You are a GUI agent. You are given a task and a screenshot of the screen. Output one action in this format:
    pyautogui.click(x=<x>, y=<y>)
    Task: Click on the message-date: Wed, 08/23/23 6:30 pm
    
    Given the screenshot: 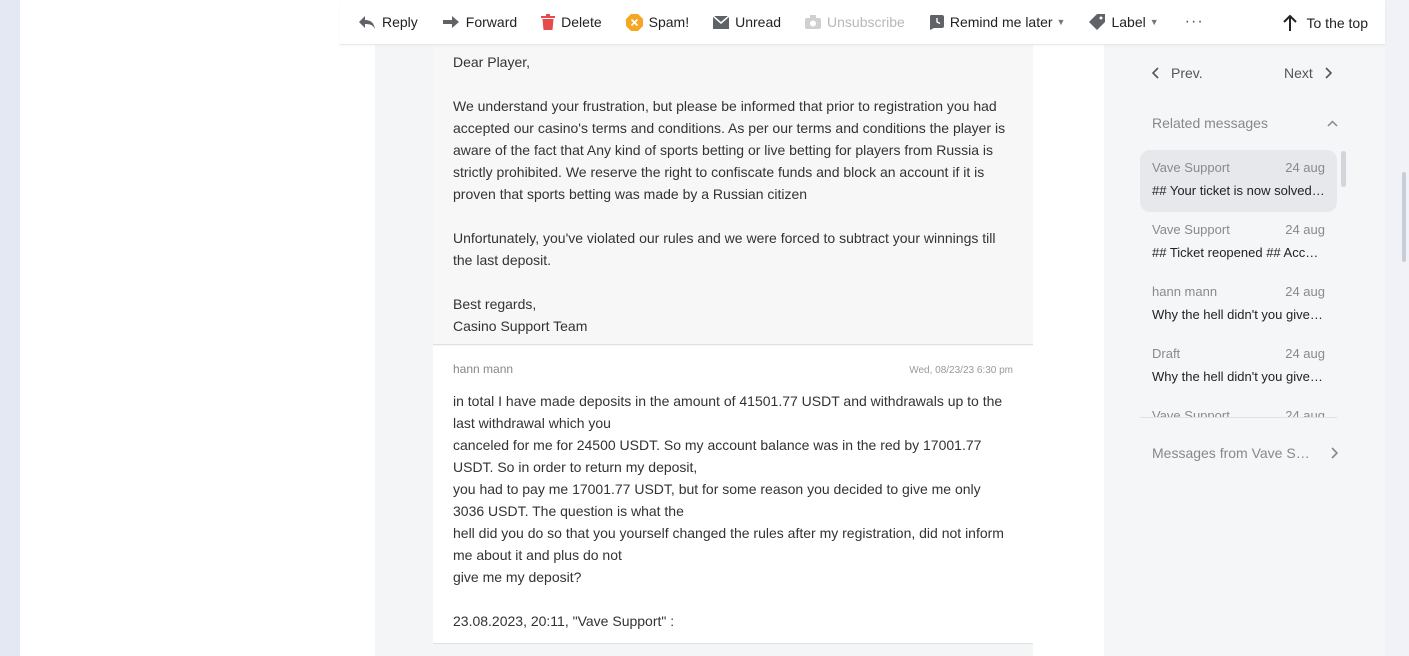 What is the action you would take?
    pyautogui.click(x=961, y=370)
    